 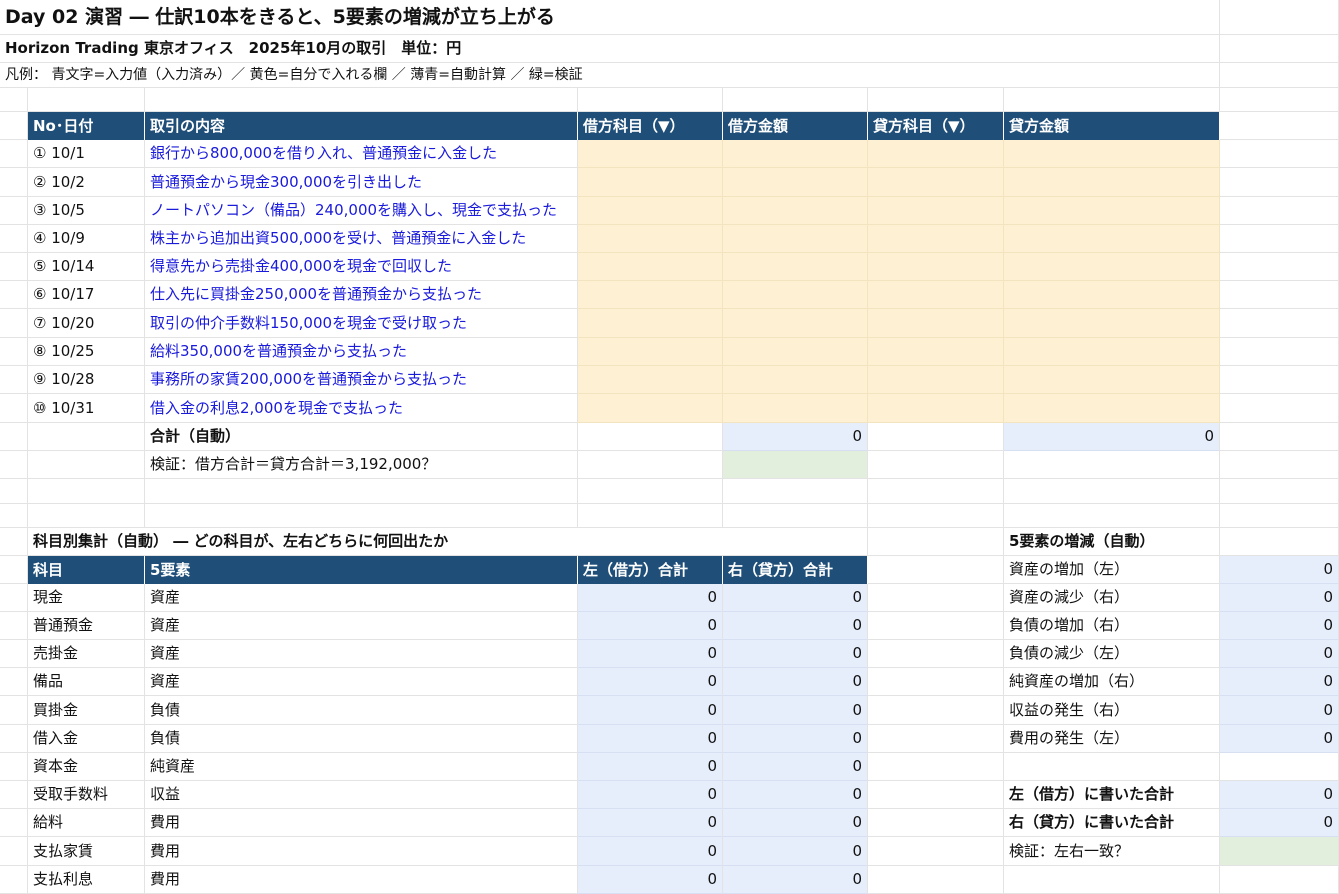 I want to click on journal-total-credit: 0, so click(x=1112, y=437).